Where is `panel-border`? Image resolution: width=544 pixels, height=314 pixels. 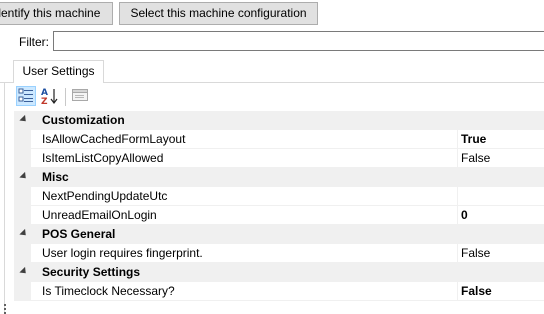 panel-border is located at coordinates (4, 198).